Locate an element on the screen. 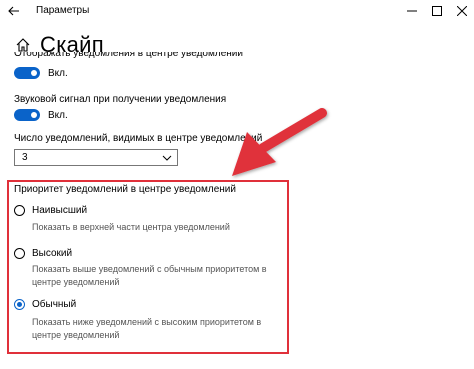 The image size is (474, 369). notifications-toggle is located at coordinates (27, 73).